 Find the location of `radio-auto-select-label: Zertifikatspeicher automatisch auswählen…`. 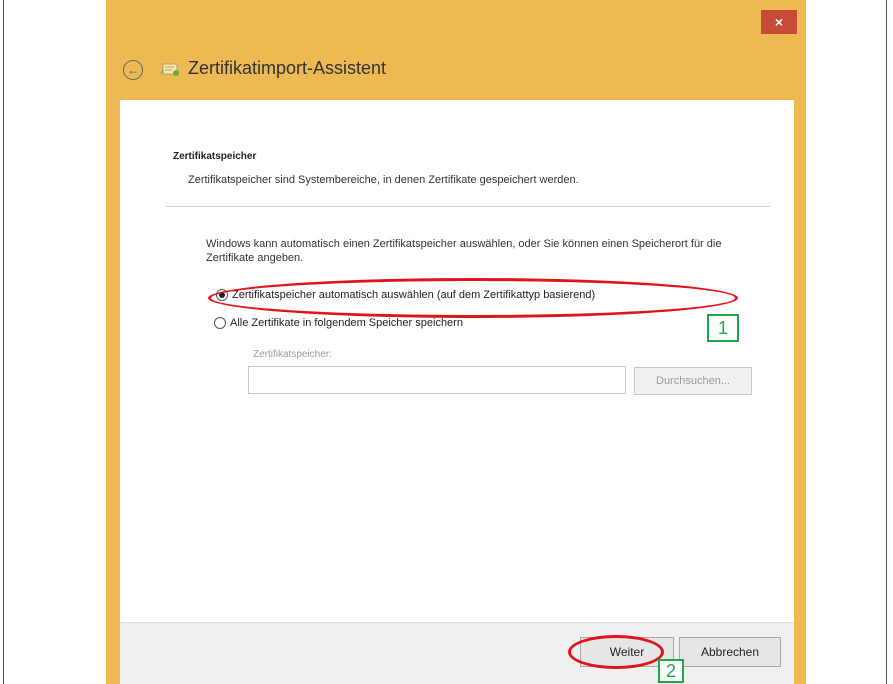

radio-auto-select-label: Zertifikatspeicher automatisch auswählen… is located at coordinates (414, 295).